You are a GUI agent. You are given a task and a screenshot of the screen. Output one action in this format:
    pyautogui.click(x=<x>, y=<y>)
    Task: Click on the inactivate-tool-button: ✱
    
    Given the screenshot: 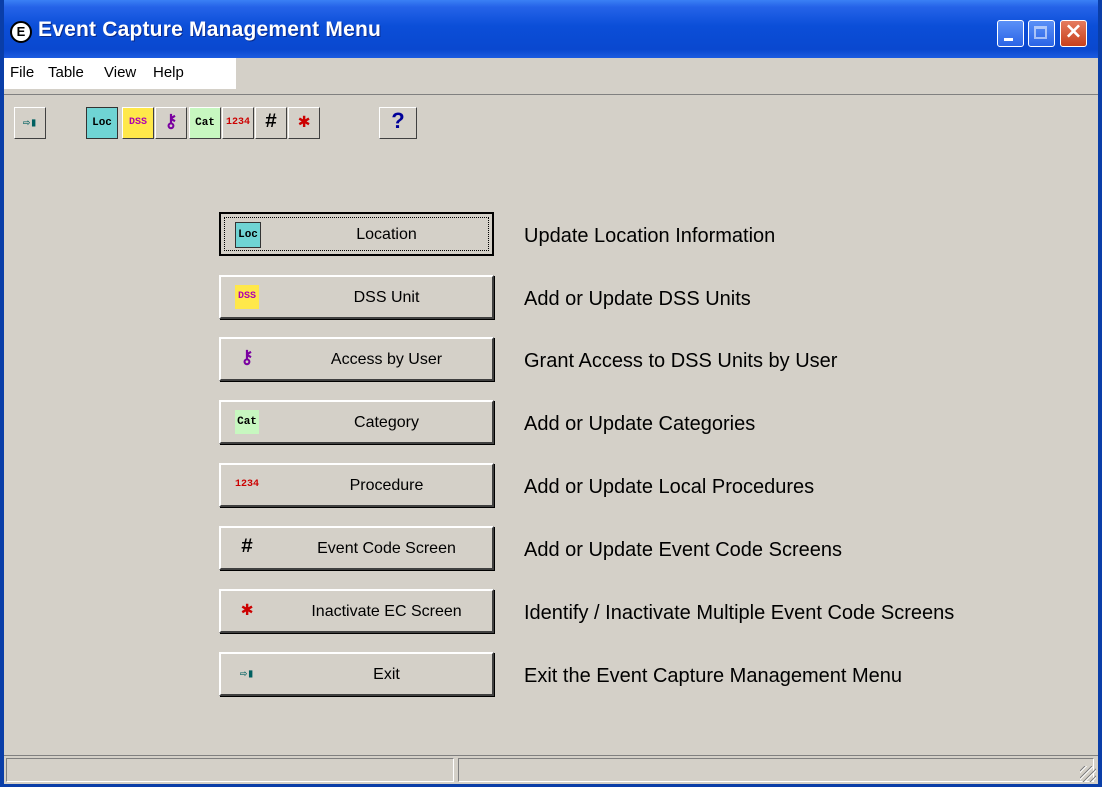 What is the action you would take?
    pyautogui.click(x=304, y=123)
    